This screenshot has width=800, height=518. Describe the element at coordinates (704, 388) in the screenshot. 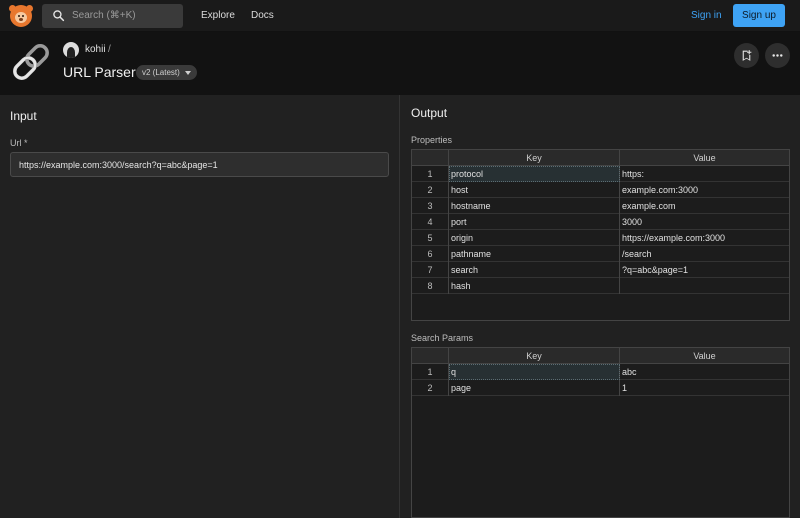

I see `value-cell: 1` at that location.